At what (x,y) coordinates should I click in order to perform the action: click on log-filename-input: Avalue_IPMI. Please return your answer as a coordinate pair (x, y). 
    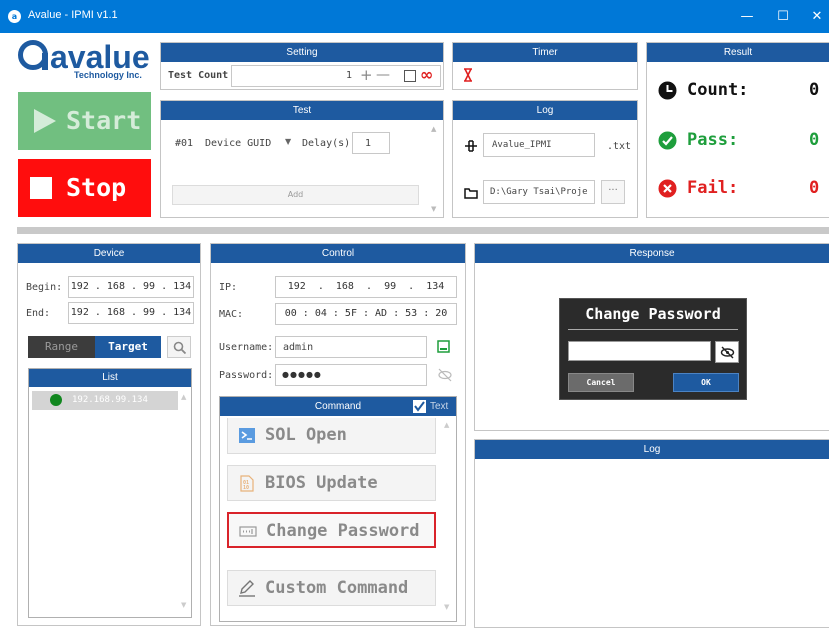
    Looking at the image, I should click on (539, 145).